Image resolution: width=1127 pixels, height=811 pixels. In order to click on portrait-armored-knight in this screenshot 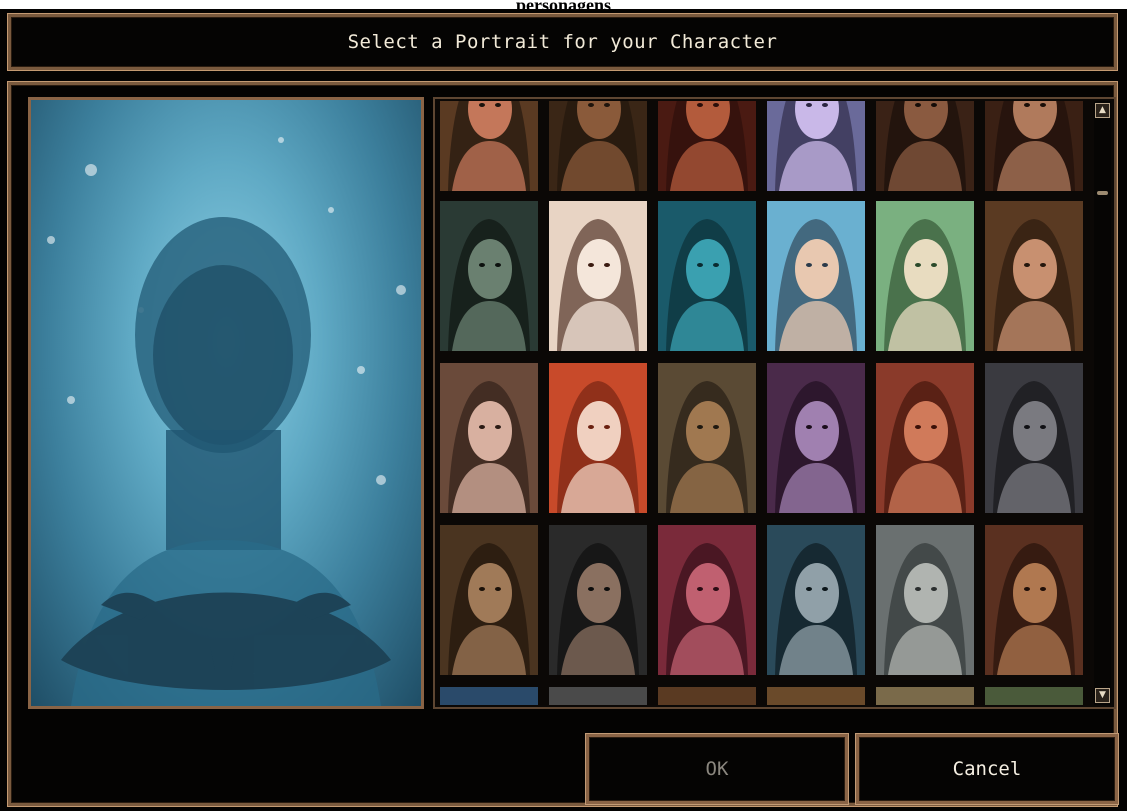, I will do `click(925, 600)`.